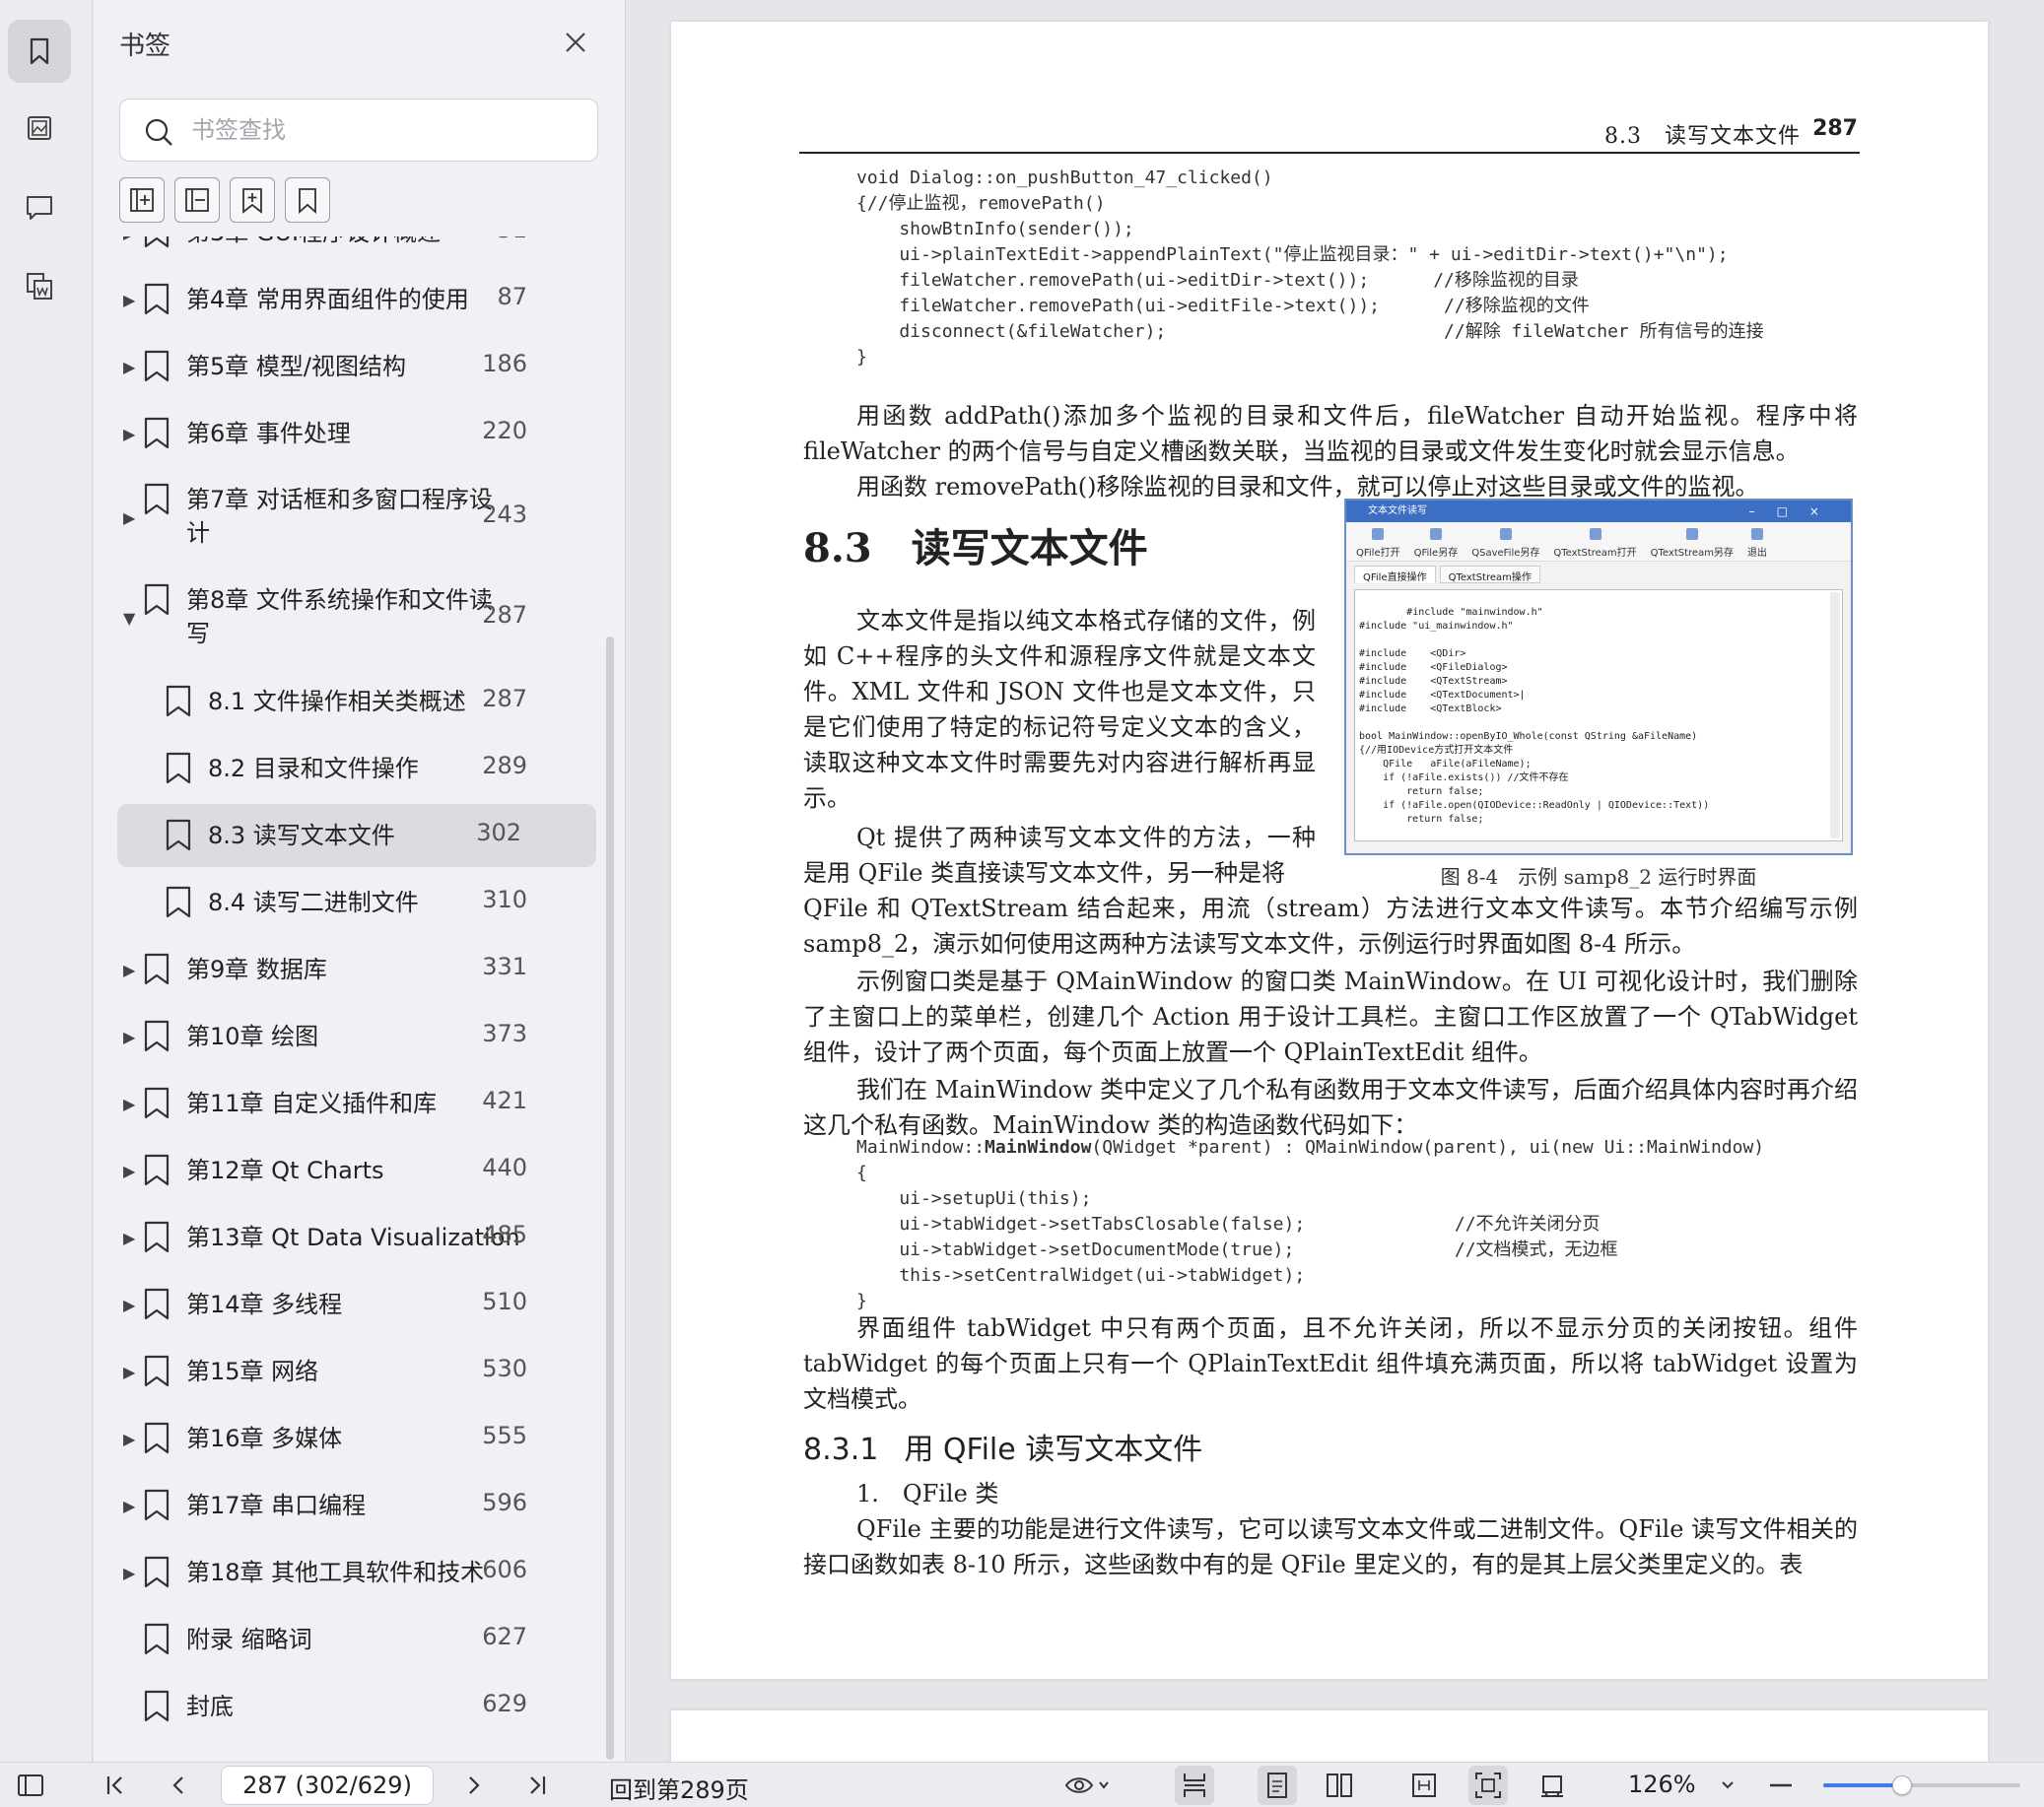 This screenshot has height=1807, width=2044. Describe the element at coordinates (129, 618) in the screenshot. I see `collapse-arrow-icon: ▼` at that location.